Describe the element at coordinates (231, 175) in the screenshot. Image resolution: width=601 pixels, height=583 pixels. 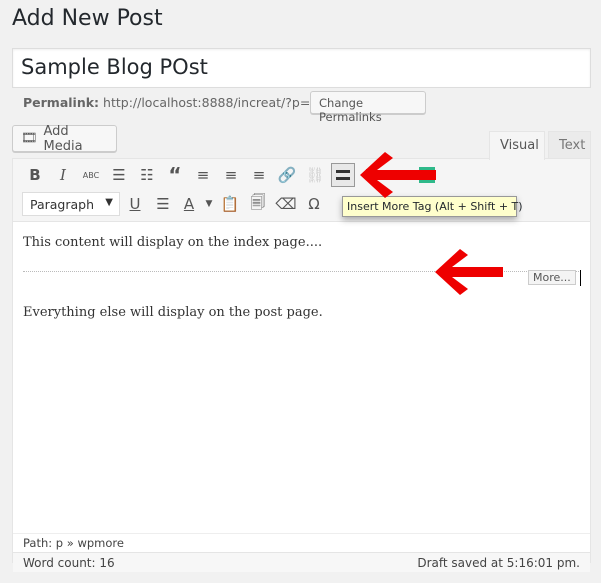
I see `align-center-icon: ≡` at that location.